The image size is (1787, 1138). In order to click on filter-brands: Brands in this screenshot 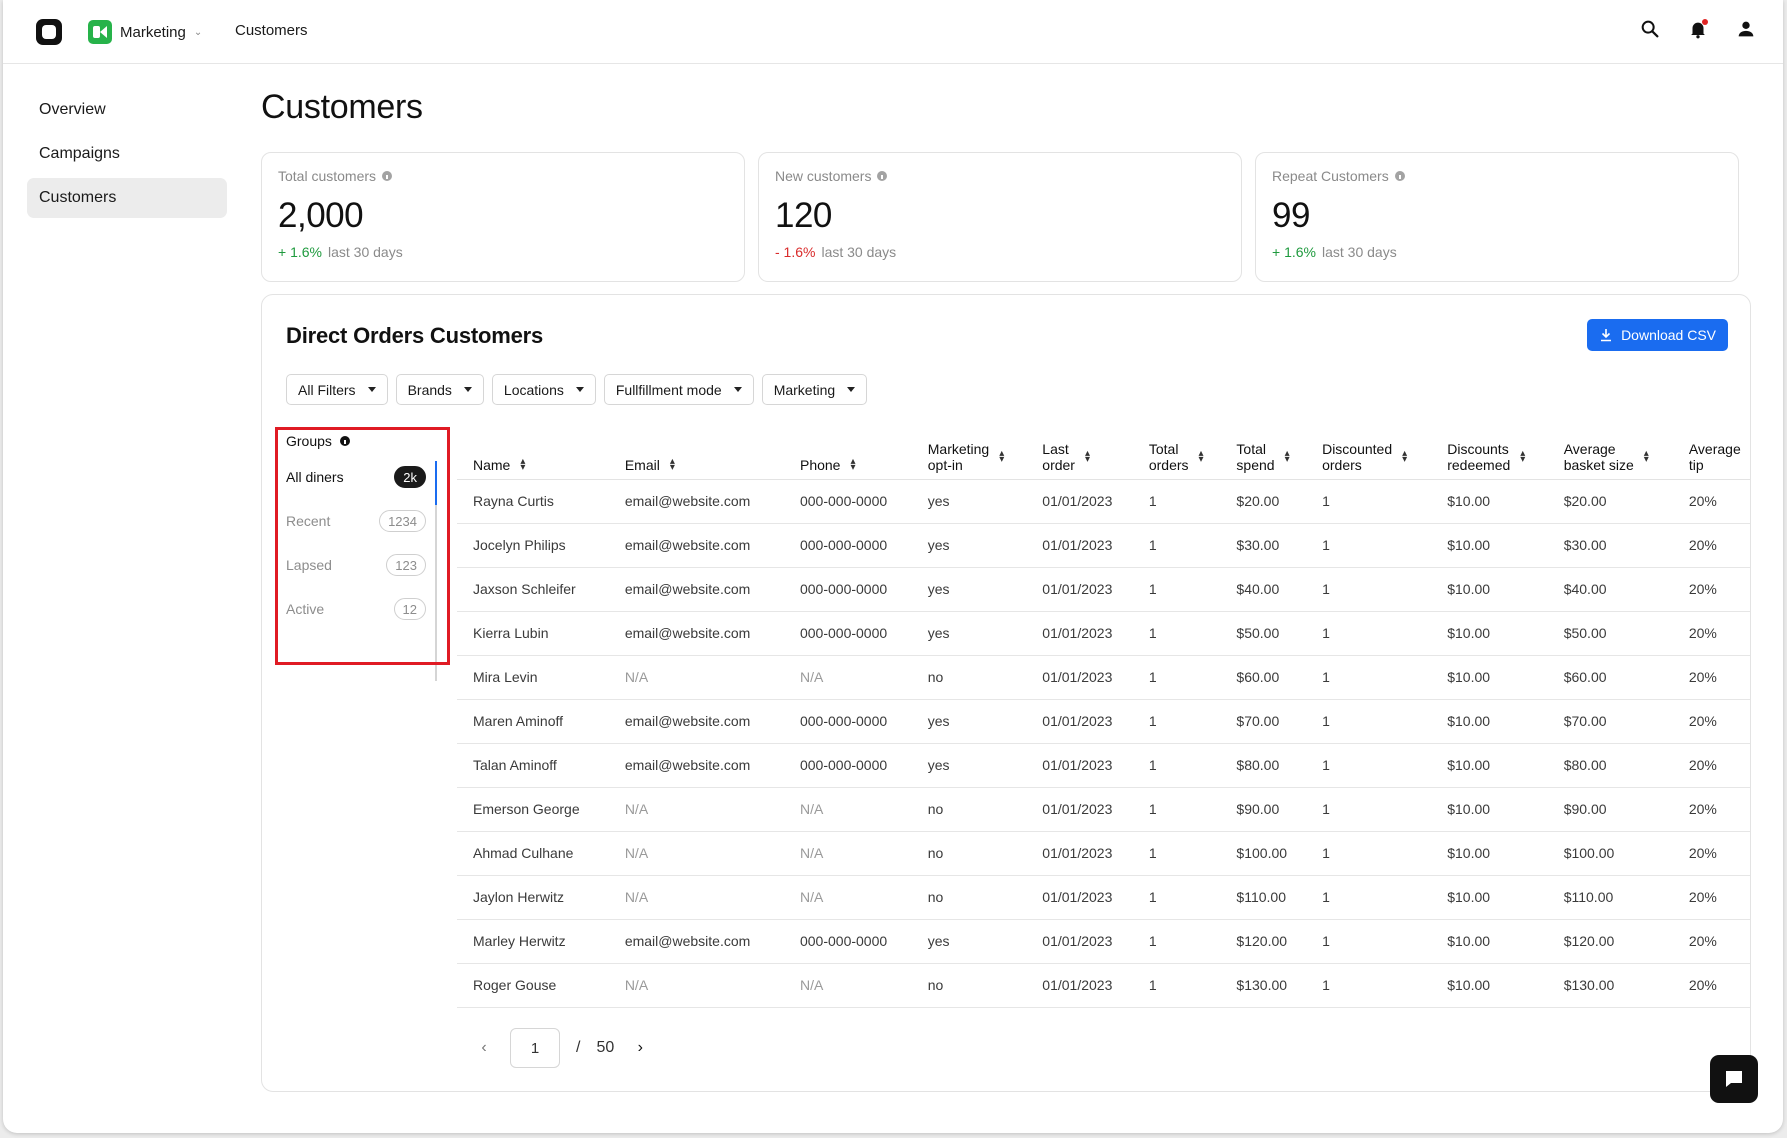, I will do `click(439, 389)`.